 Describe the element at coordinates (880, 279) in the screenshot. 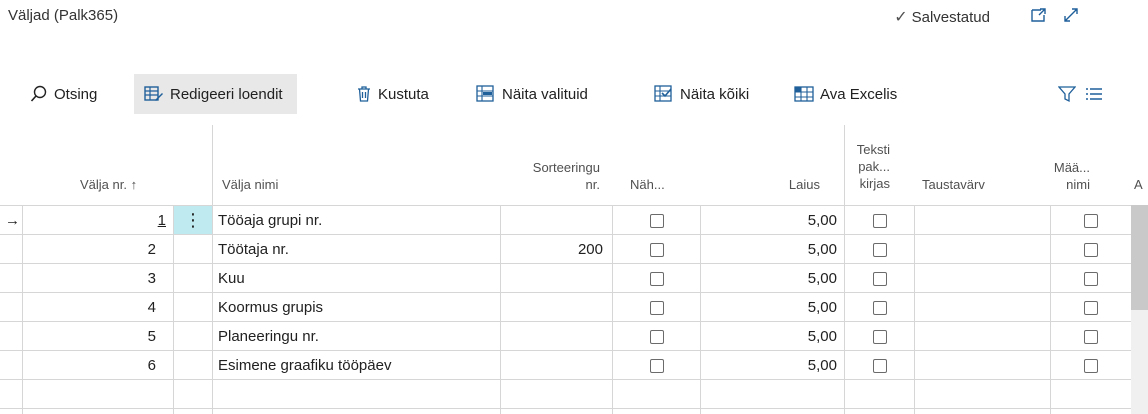

I see `row-3-wrap-checkbox` at that location.